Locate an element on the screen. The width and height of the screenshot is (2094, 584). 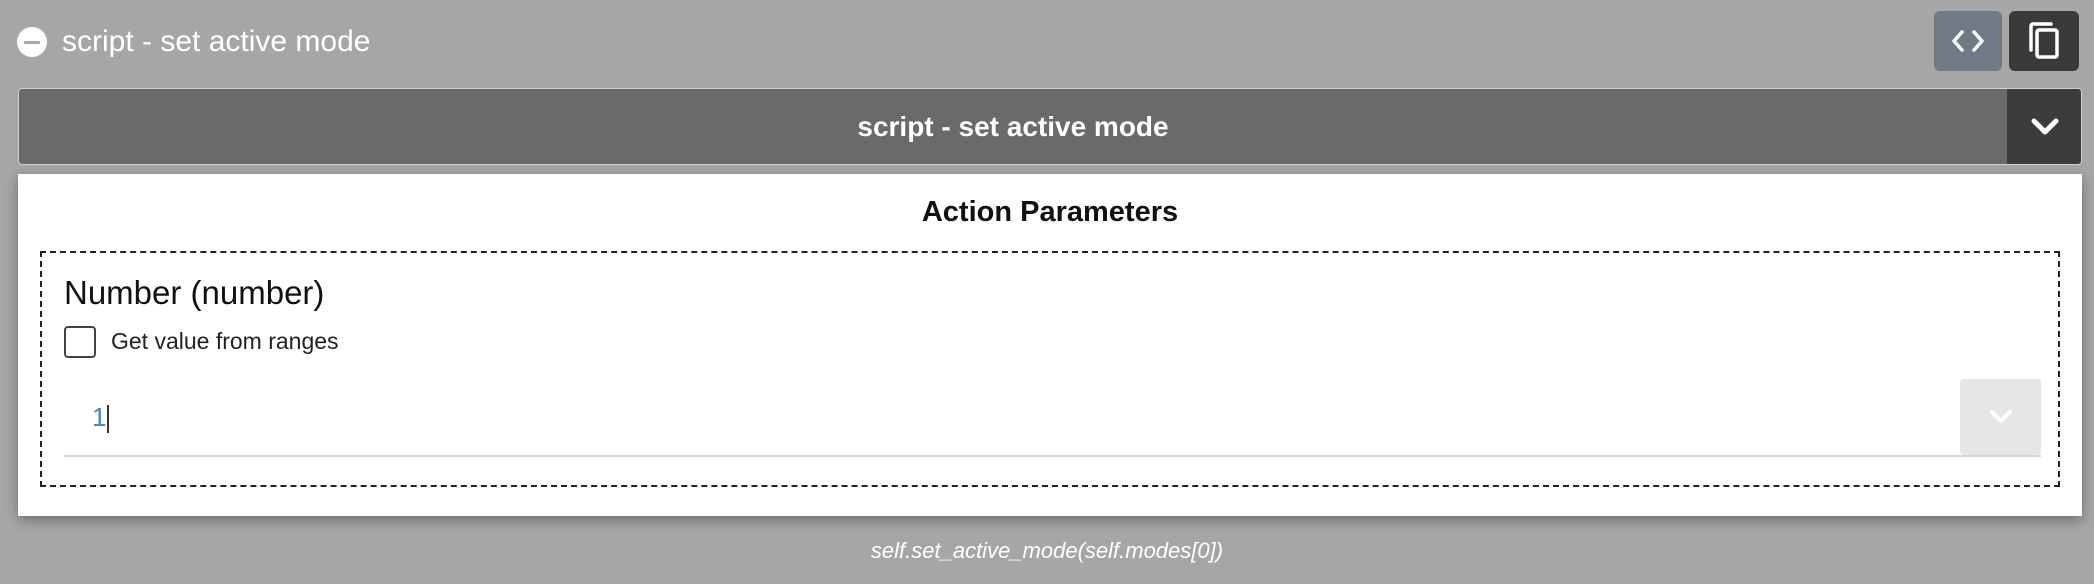
action-select-value: script - set active mode is located at coordinates (1013, 126).